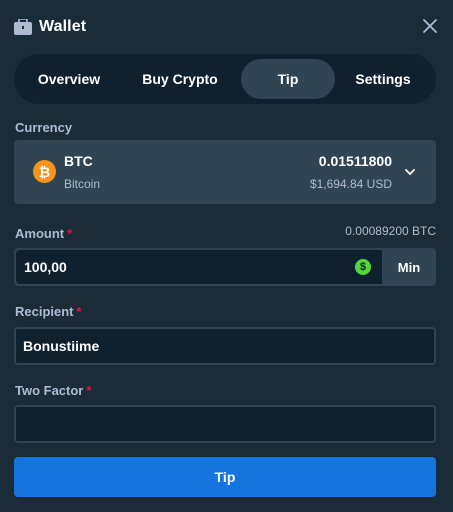 The width and height of the screenshot is (453, 512). Describe the element at coordinates (288, 79) in the screenshot. I see `tab-tip: Tip` at that location.